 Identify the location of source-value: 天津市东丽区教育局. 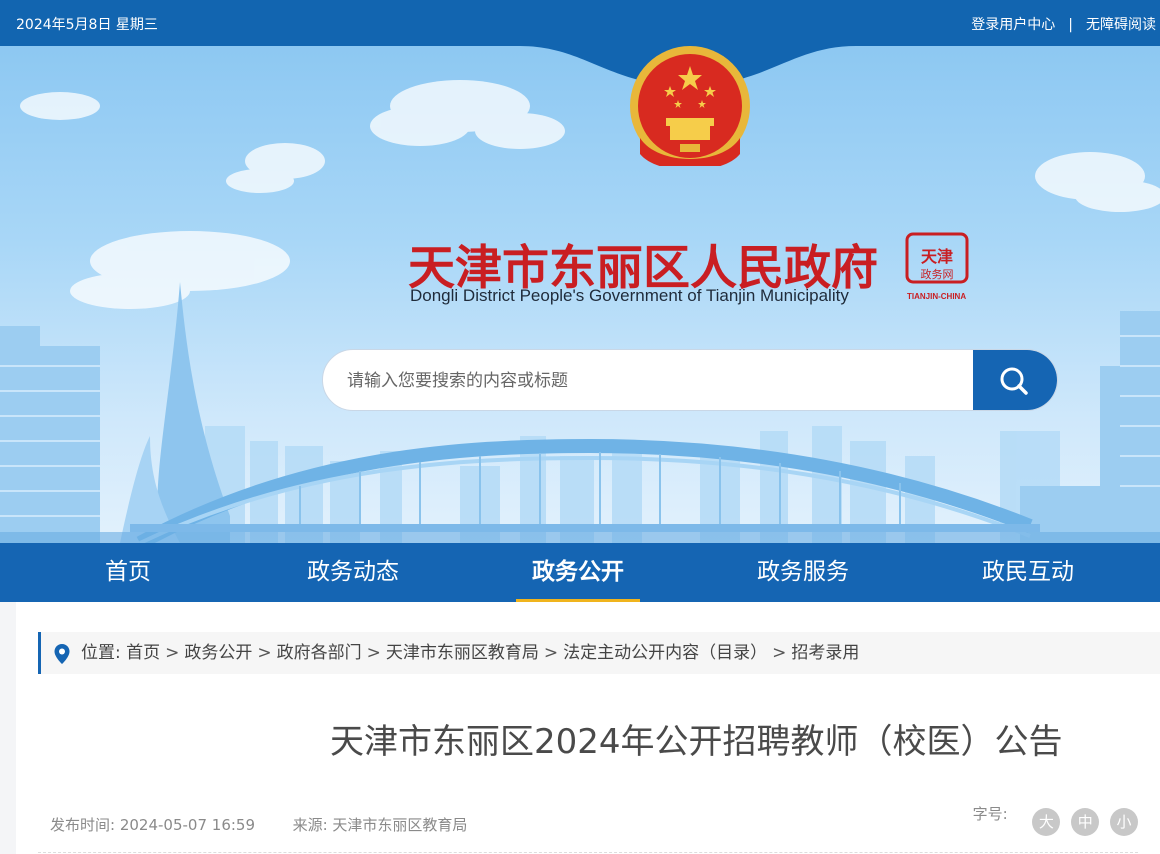
(400, 825).